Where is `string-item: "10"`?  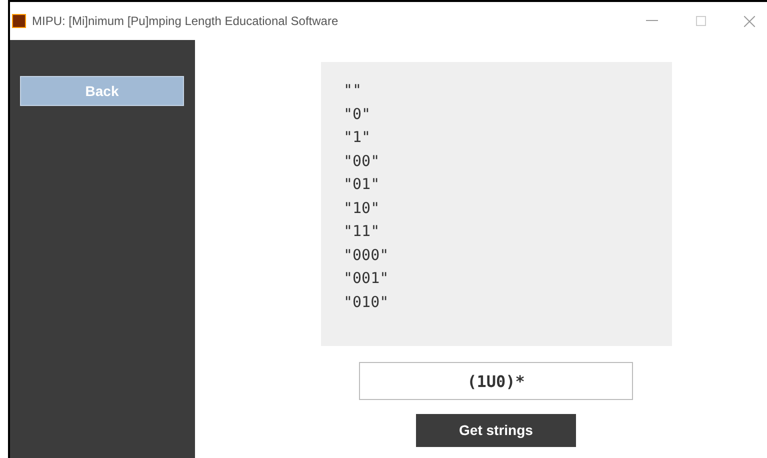 string-item: "10" is located at coordinates (362, 208).